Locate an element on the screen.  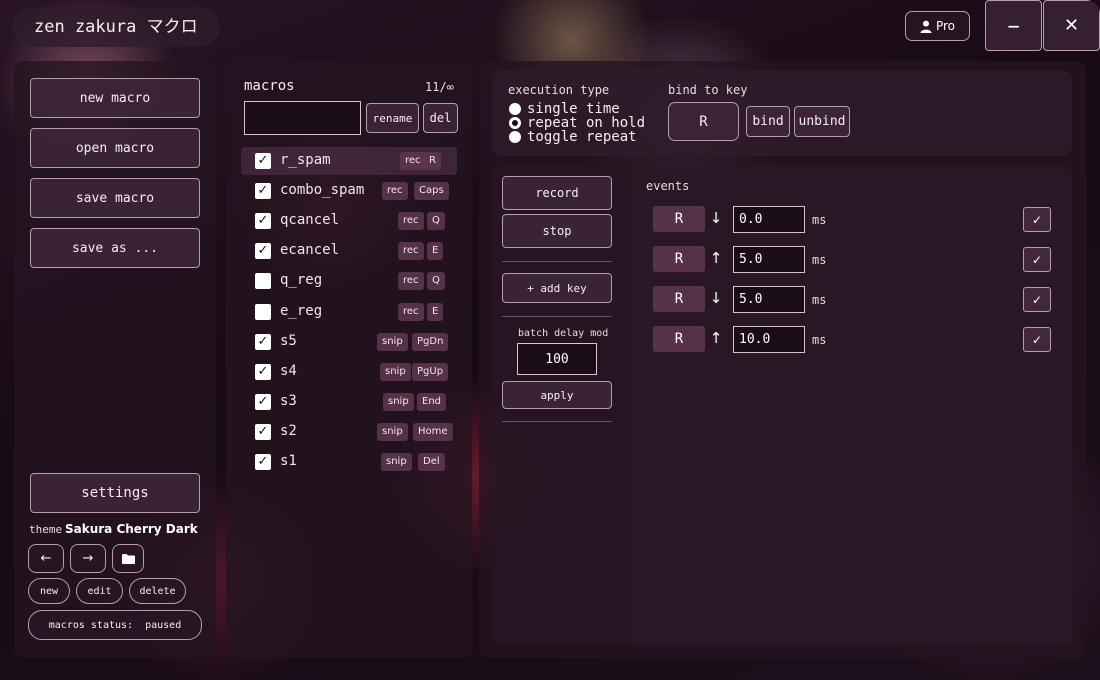
macro-key-tag: PgUp is located at coordinates (430, 371).